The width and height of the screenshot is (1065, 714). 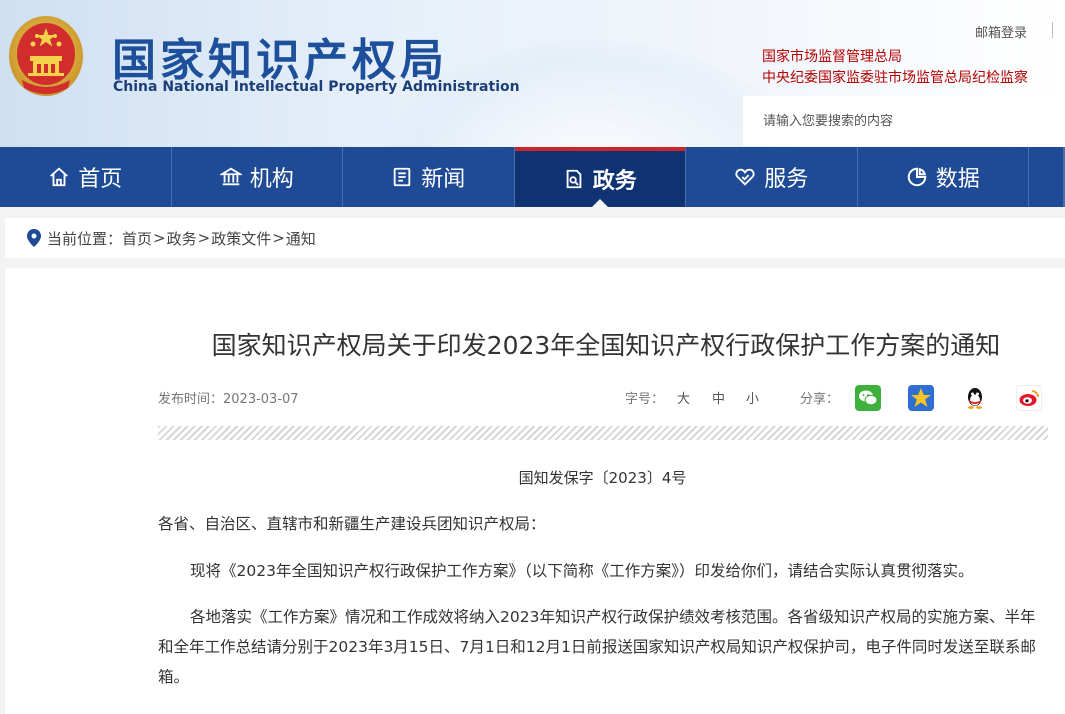 What do you see at coordinates (1052, 30) in the screenshot?
I see `top-divider` at bounding box center [1052, 30].